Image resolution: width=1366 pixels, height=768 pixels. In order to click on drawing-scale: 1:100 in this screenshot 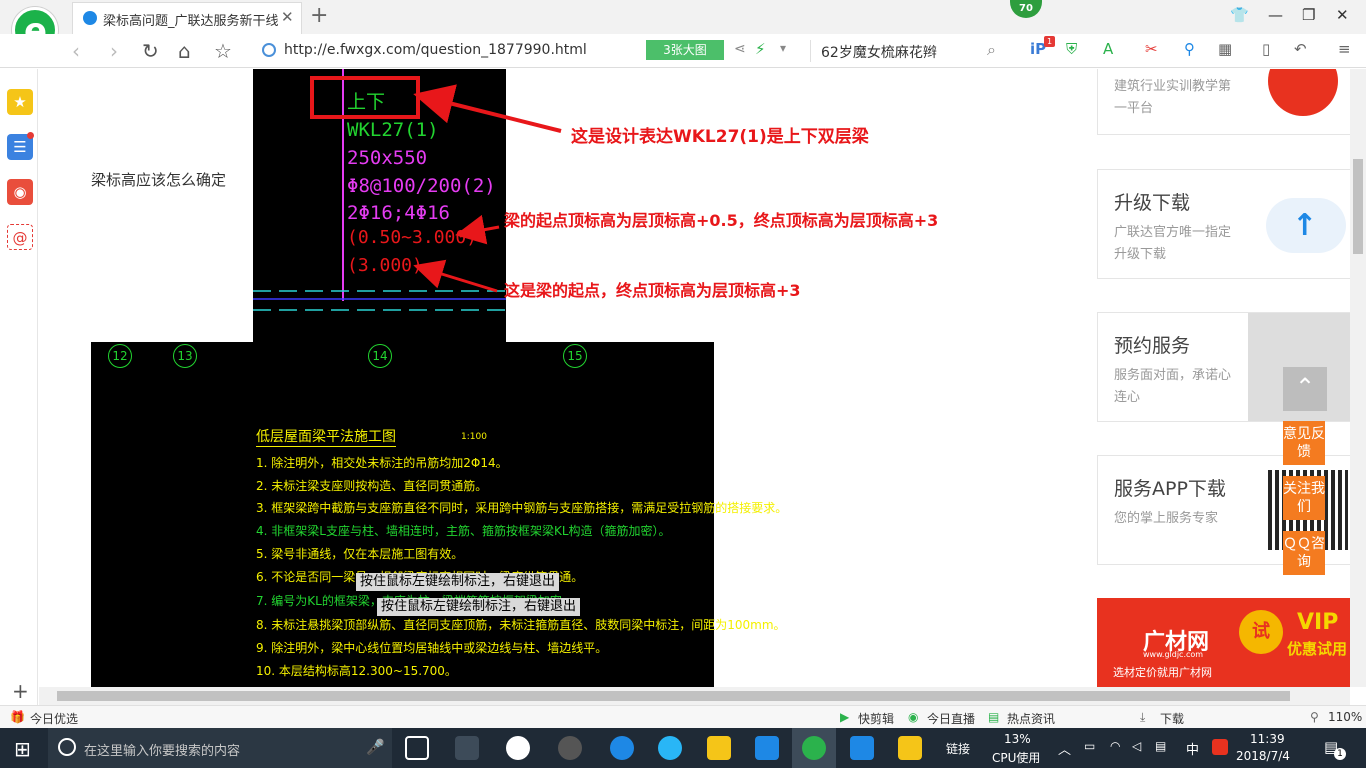, I will do `click(474, 437)`.